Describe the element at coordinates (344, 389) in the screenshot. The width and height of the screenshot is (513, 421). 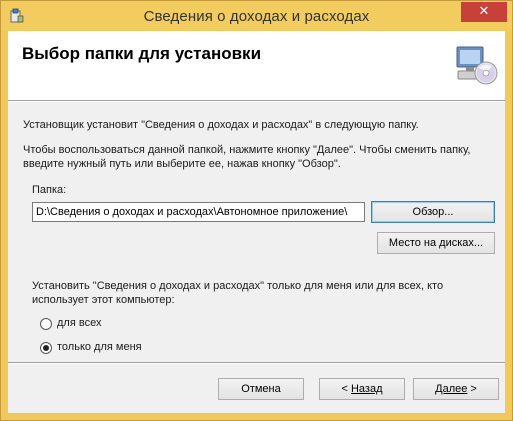
I see `back-arrow: <` at that location.